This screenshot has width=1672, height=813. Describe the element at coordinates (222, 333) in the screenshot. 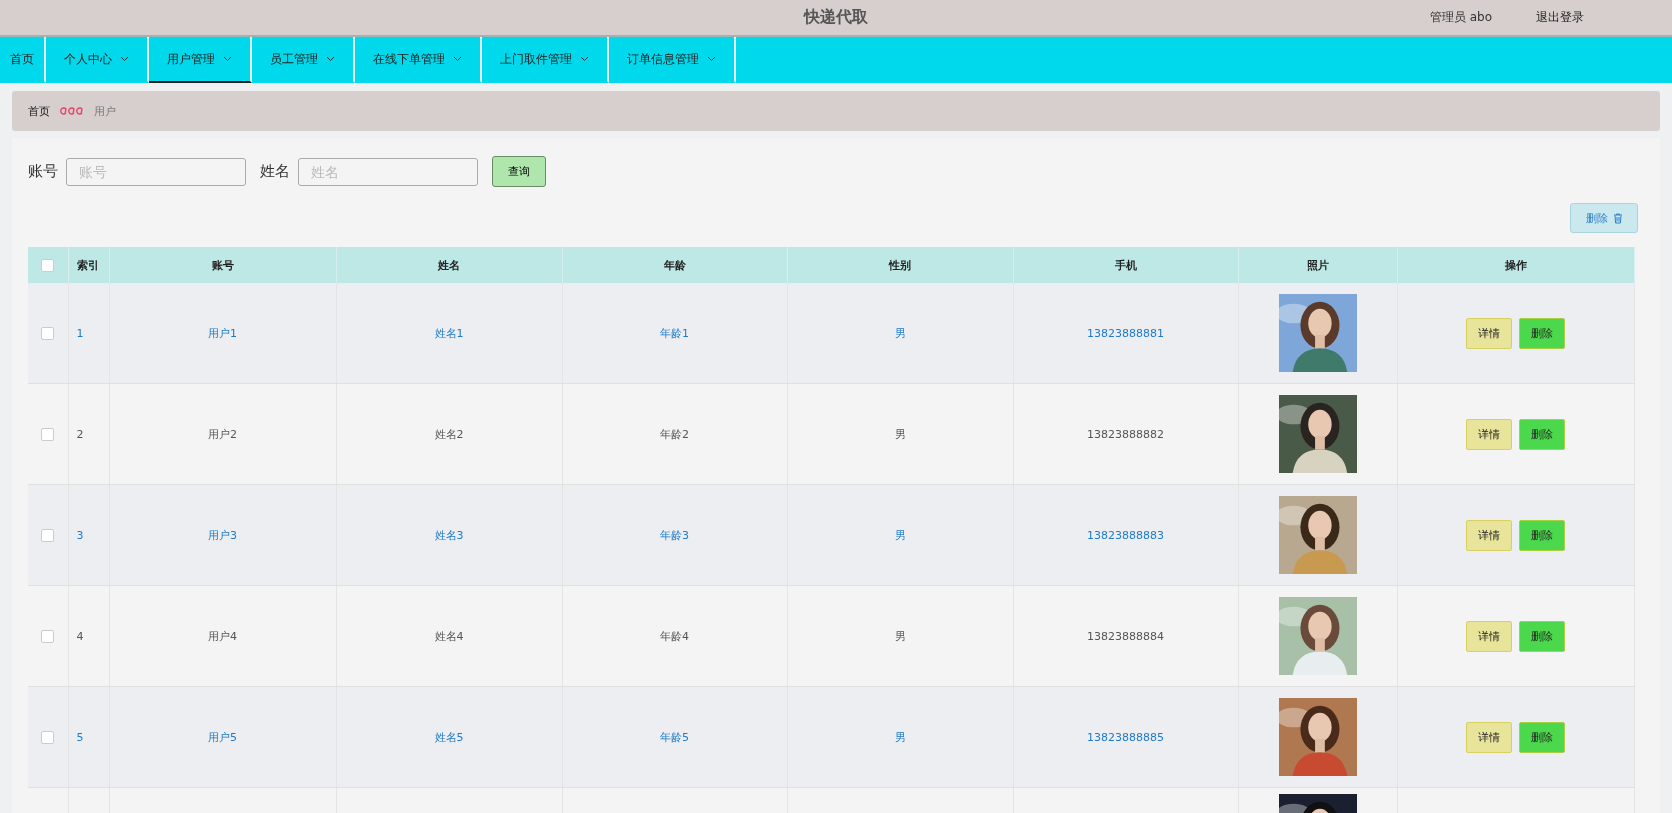

I see `table-cell: 用户1` at that location.